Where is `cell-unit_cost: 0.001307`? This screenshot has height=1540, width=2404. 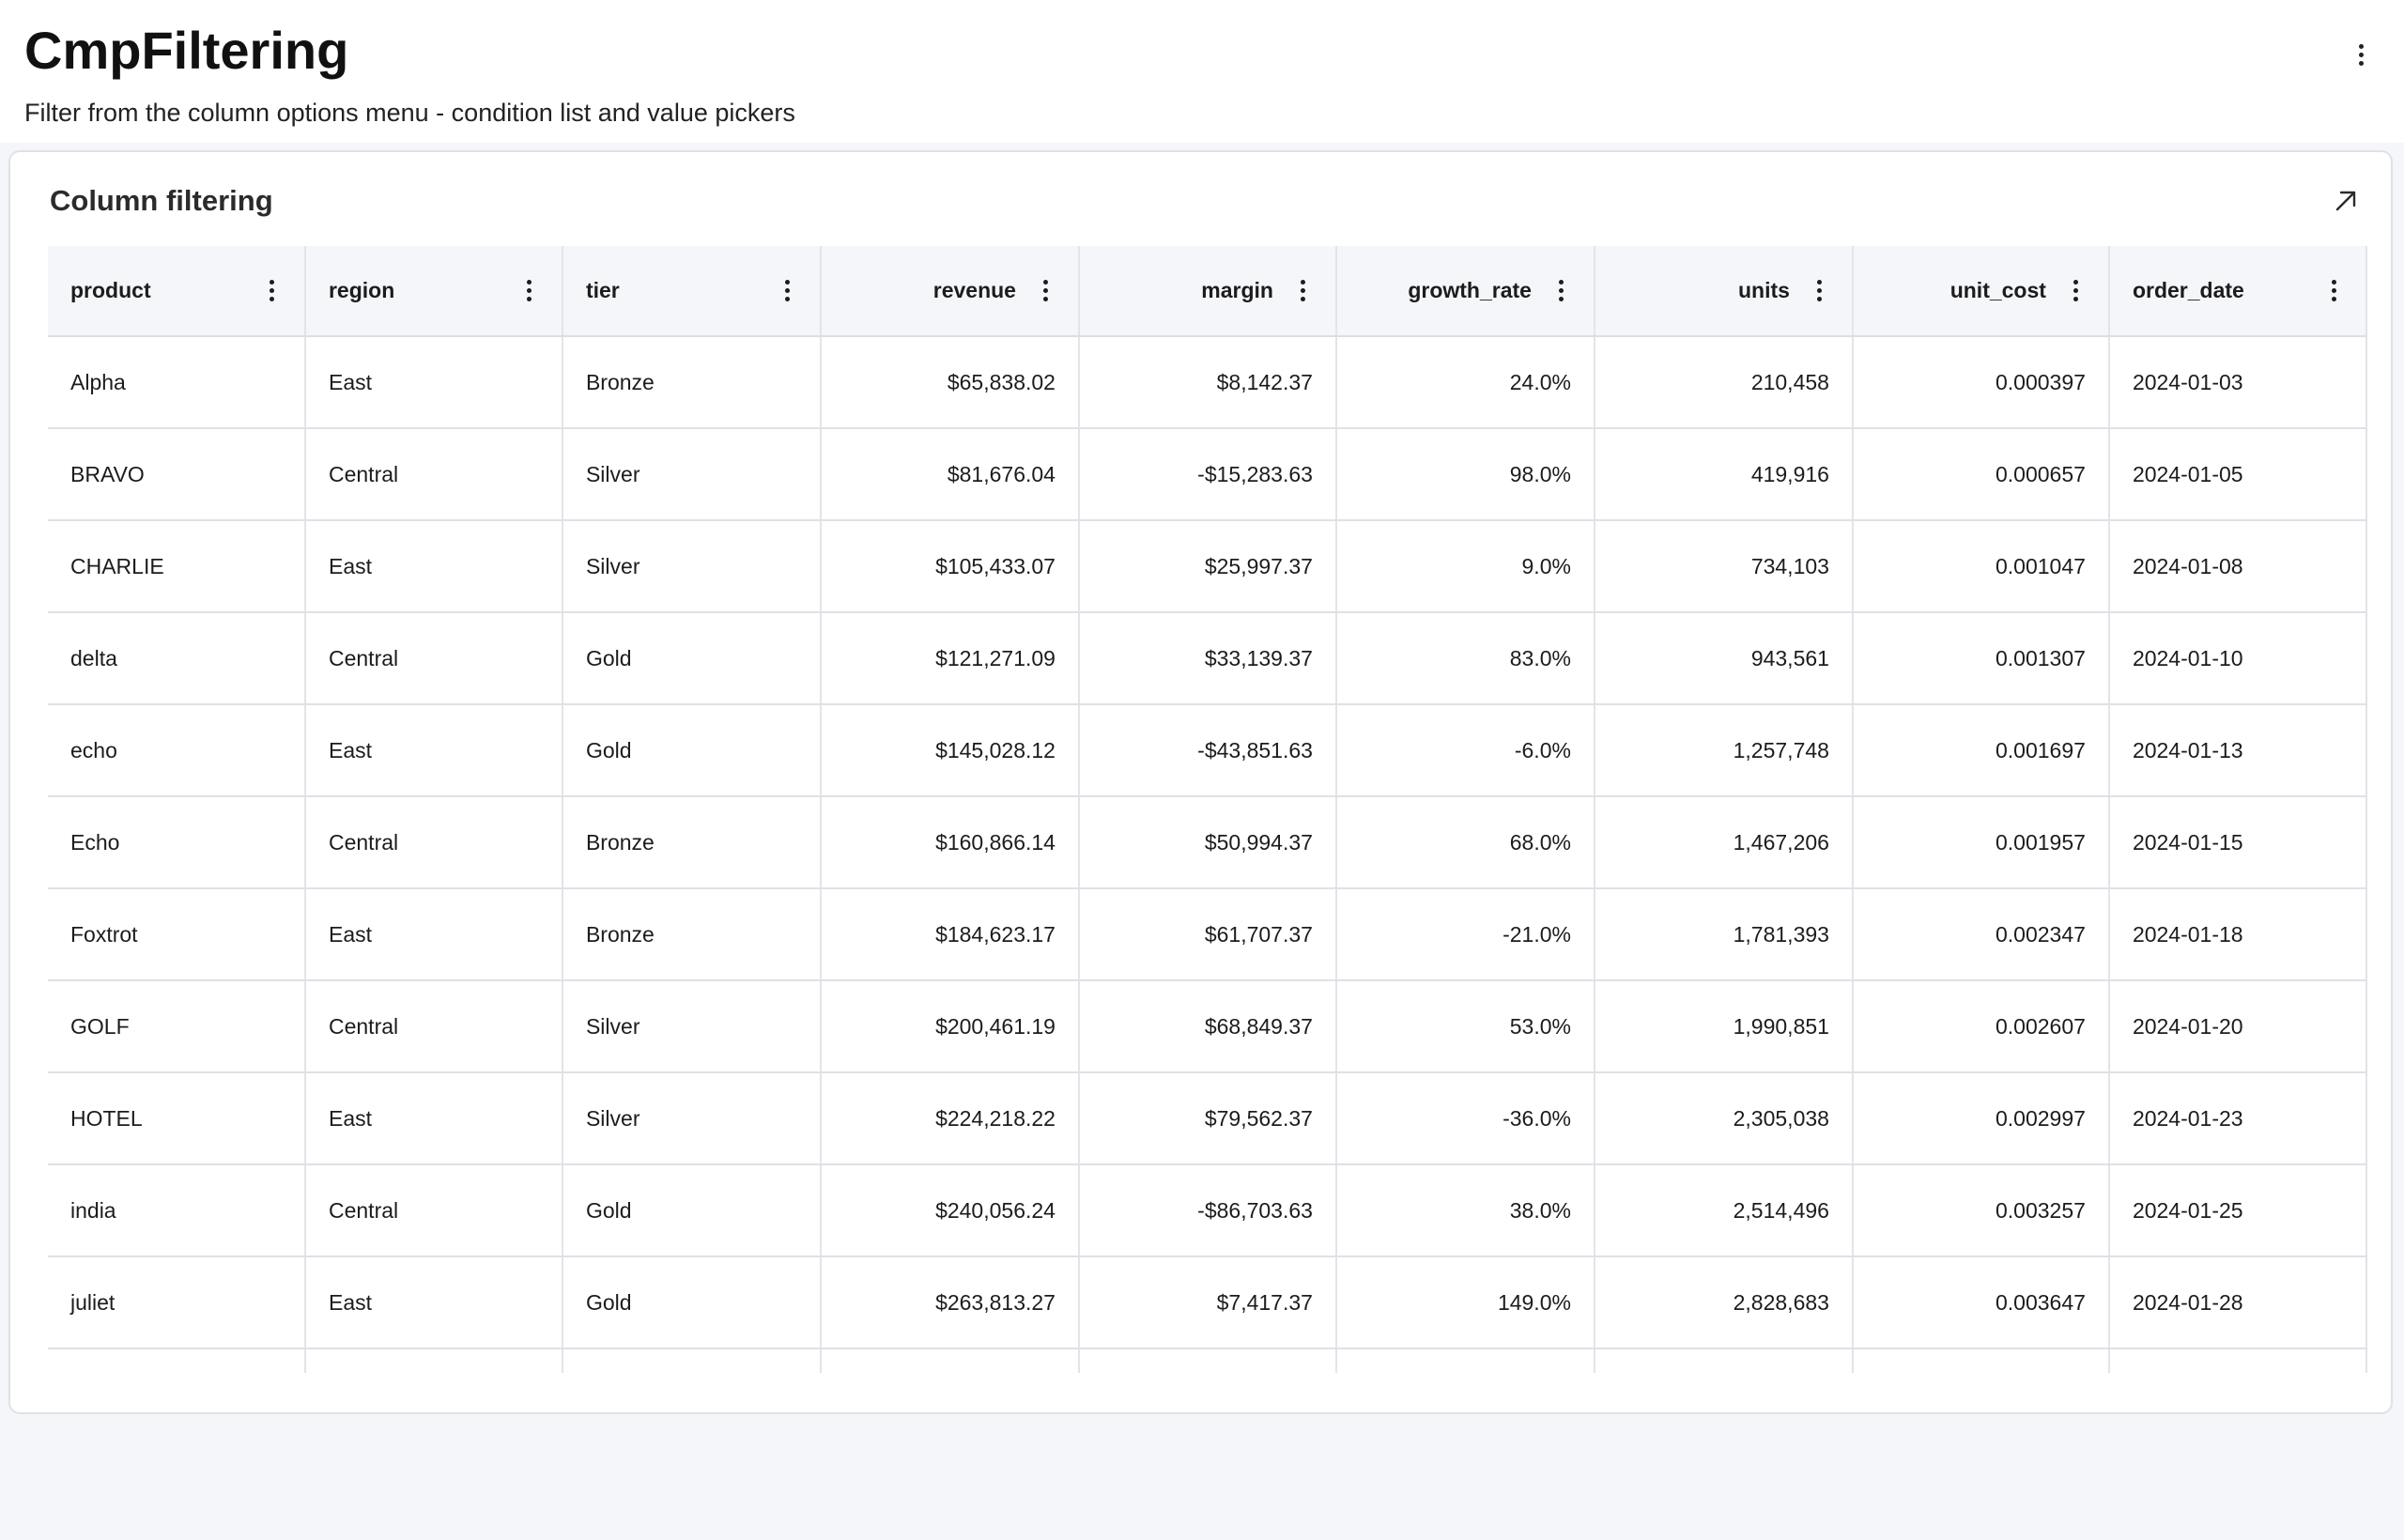 cell-unit_cost: 0.001307 is located at coordinates (1981, 658).